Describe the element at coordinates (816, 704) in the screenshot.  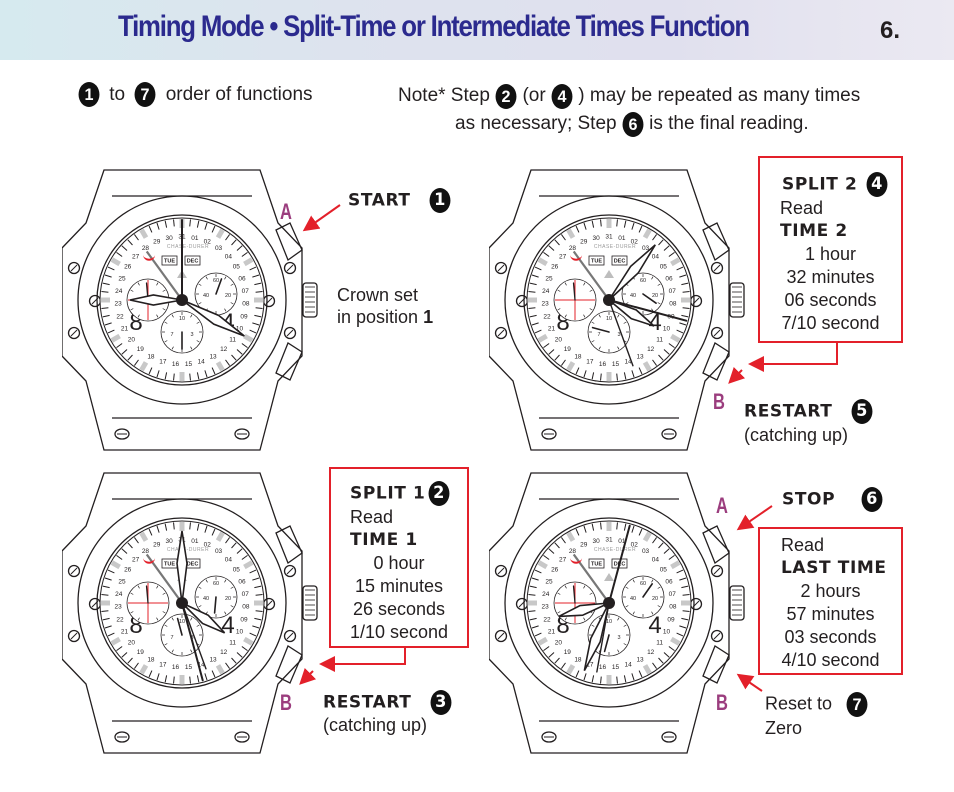
I see `reset-line1: Reset to 7` at that location.